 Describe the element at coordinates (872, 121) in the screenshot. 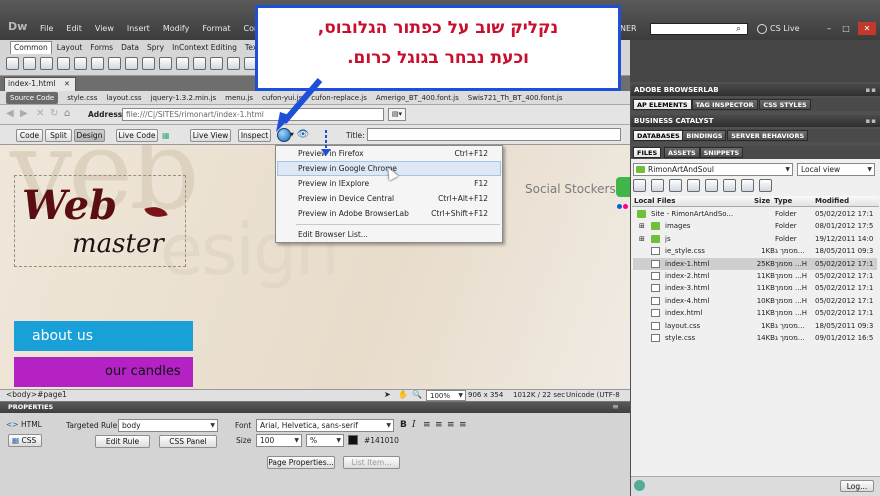

I see `catalyst-menu-icon: ▪▪` at that location.